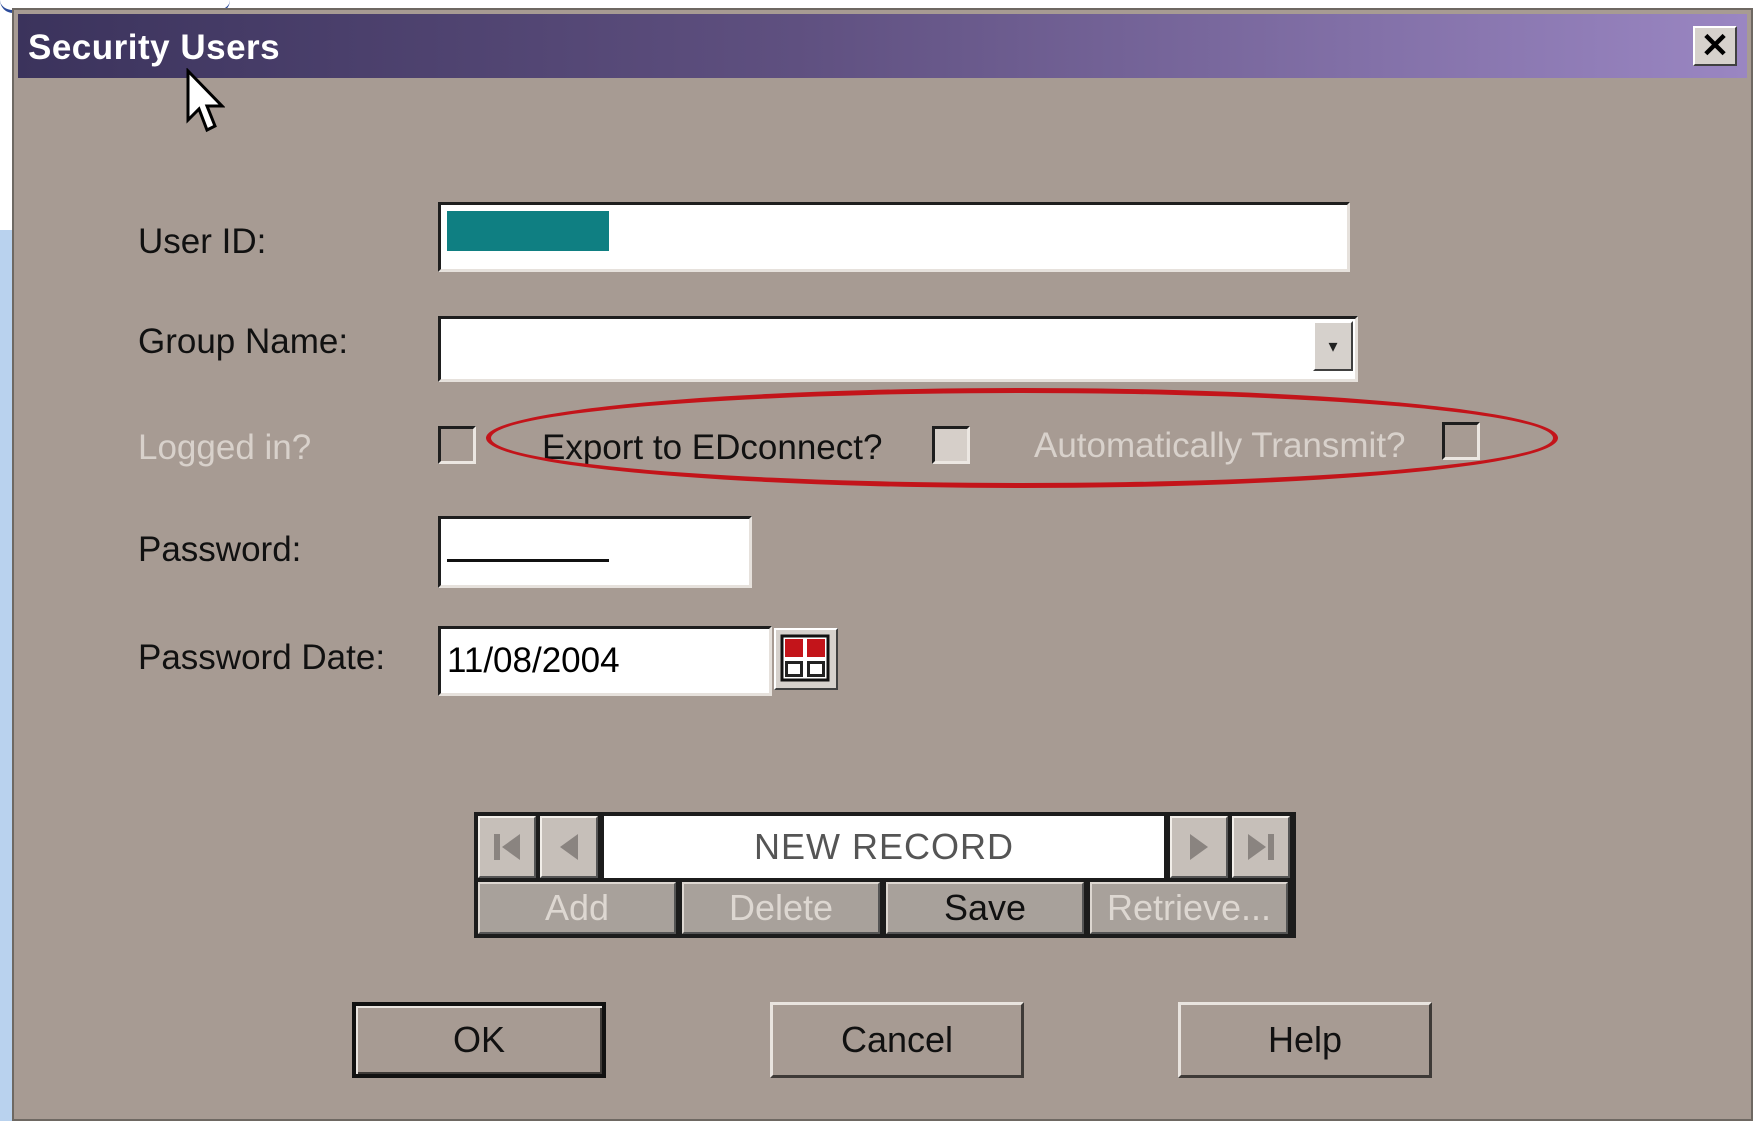  I want to click on password-date-label: Password Date:, so click(262, 657).